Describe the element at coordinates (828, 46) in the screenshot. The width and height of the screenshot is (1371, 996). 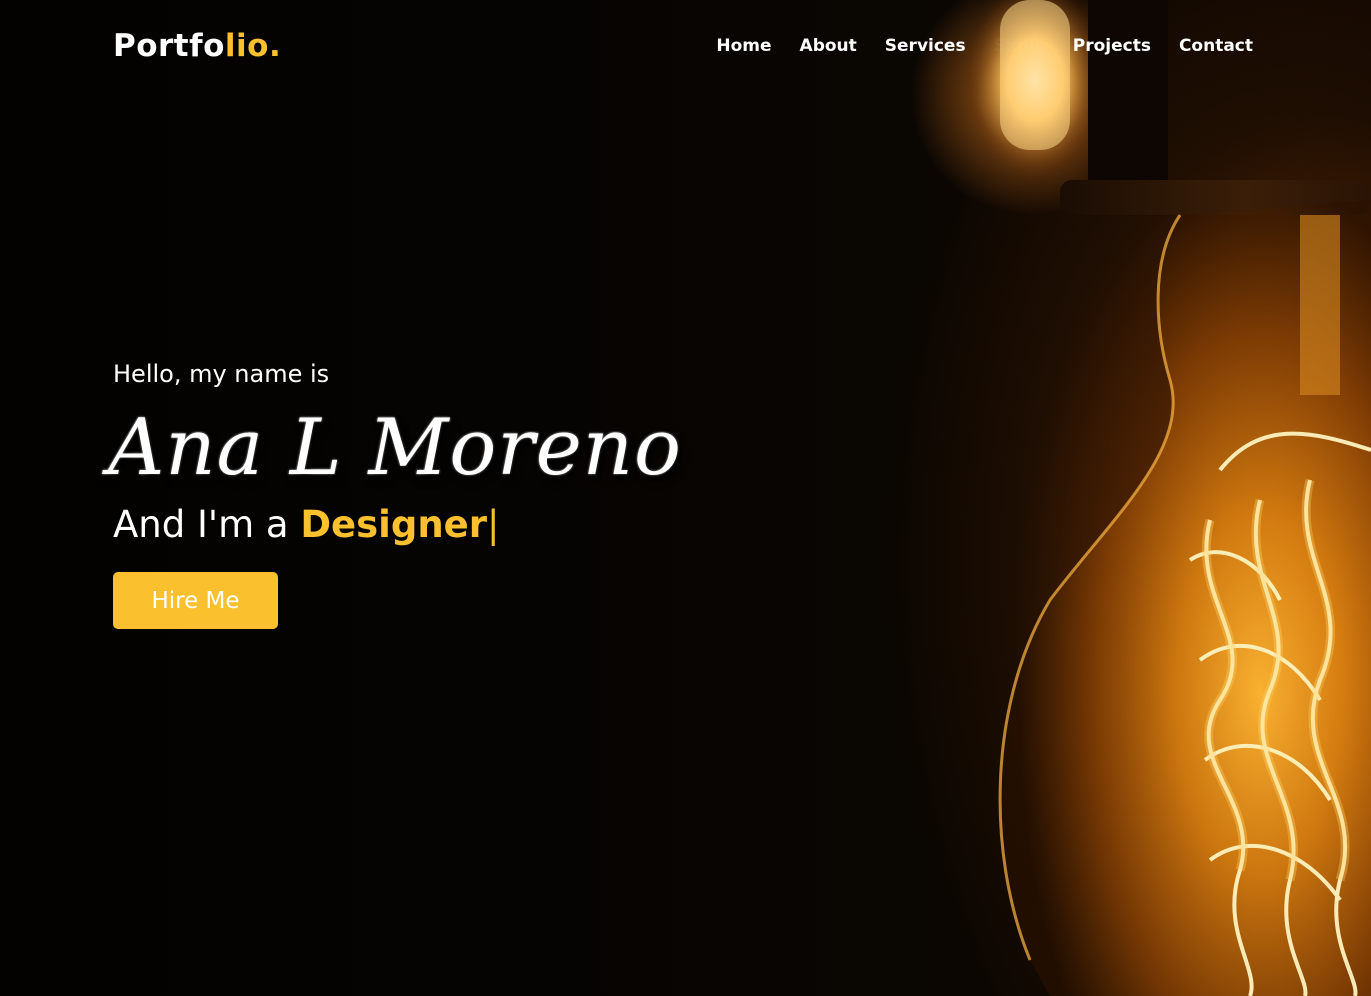
I see `nav-link-about: About` at that location.